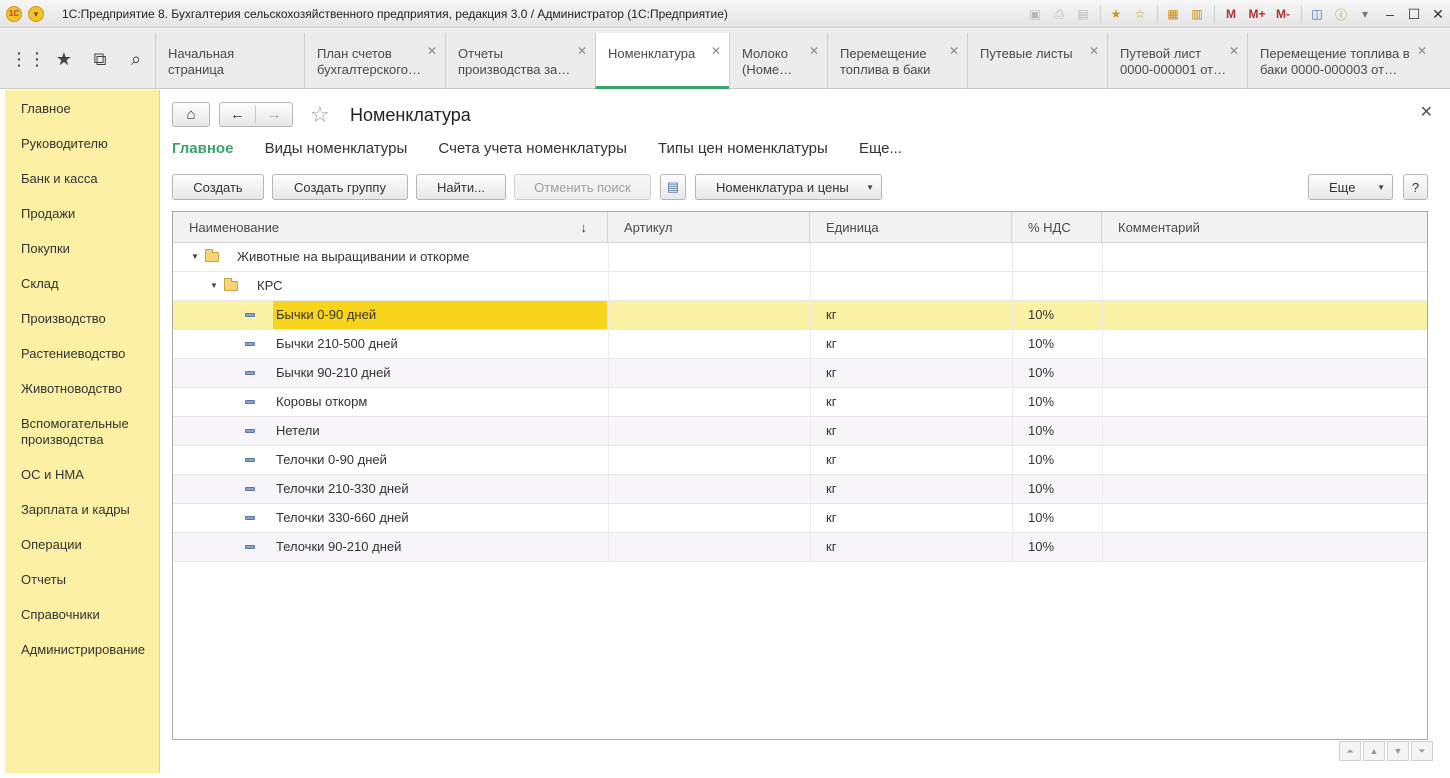 The height and width of the screenshot is (778, 1450). What do you see at coordinates (86, 432) in the screenshot?
I see `sidebar-item-auxiliary: Вспомогательные производства` at bounding box center [86, 432].